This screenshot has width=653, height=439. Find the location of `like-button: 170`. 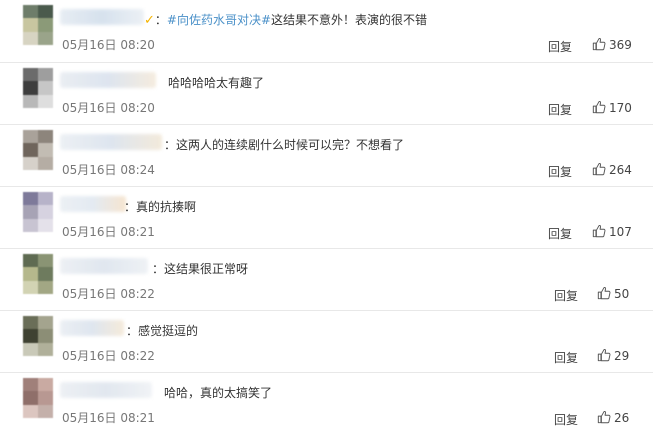

like-button: 170 is located at coordinates (612, 107).